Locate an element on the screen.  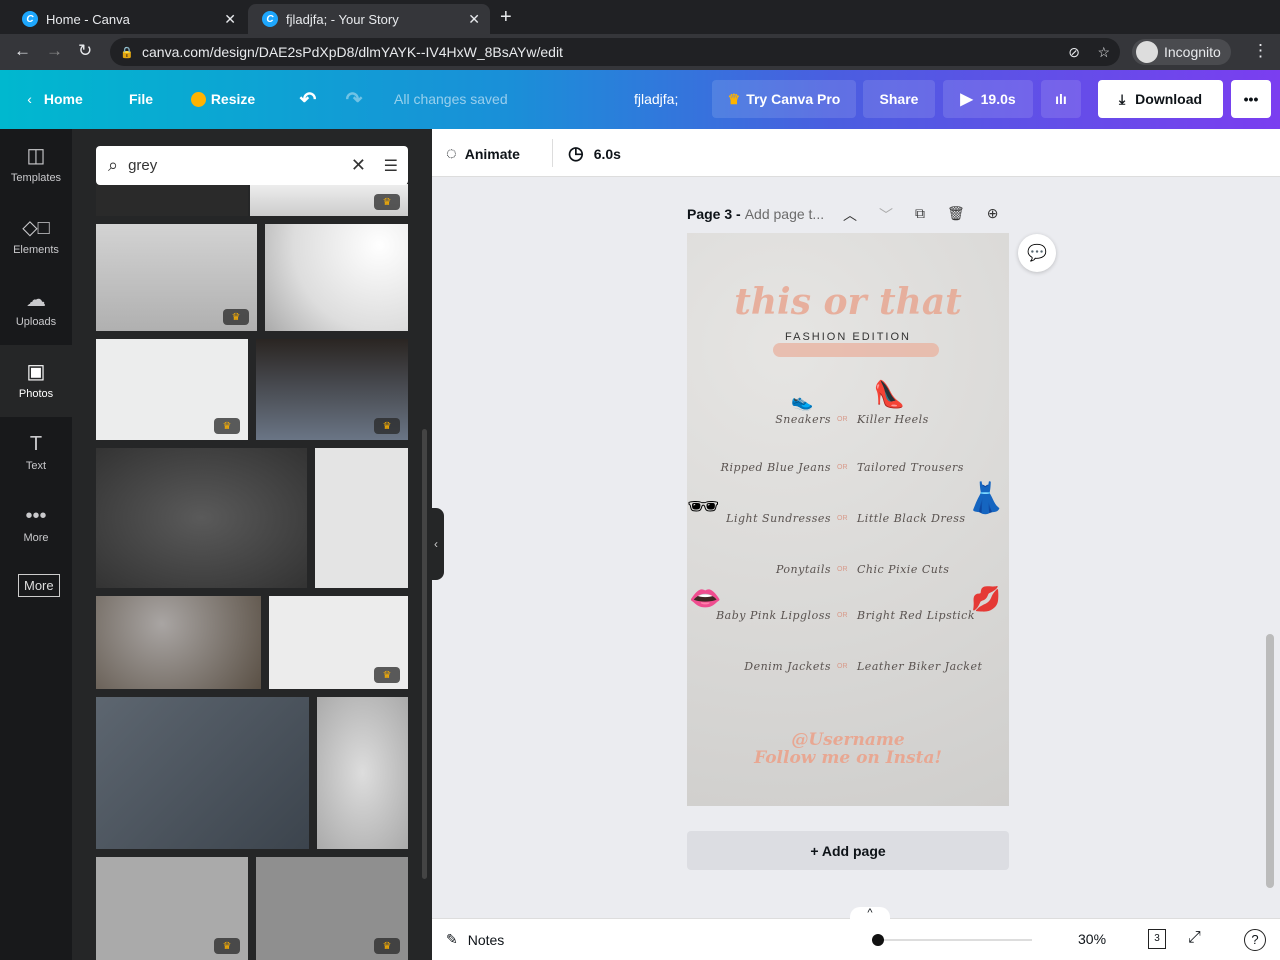
menu-icon: ⋮ is located at coordinates (1260, 51).